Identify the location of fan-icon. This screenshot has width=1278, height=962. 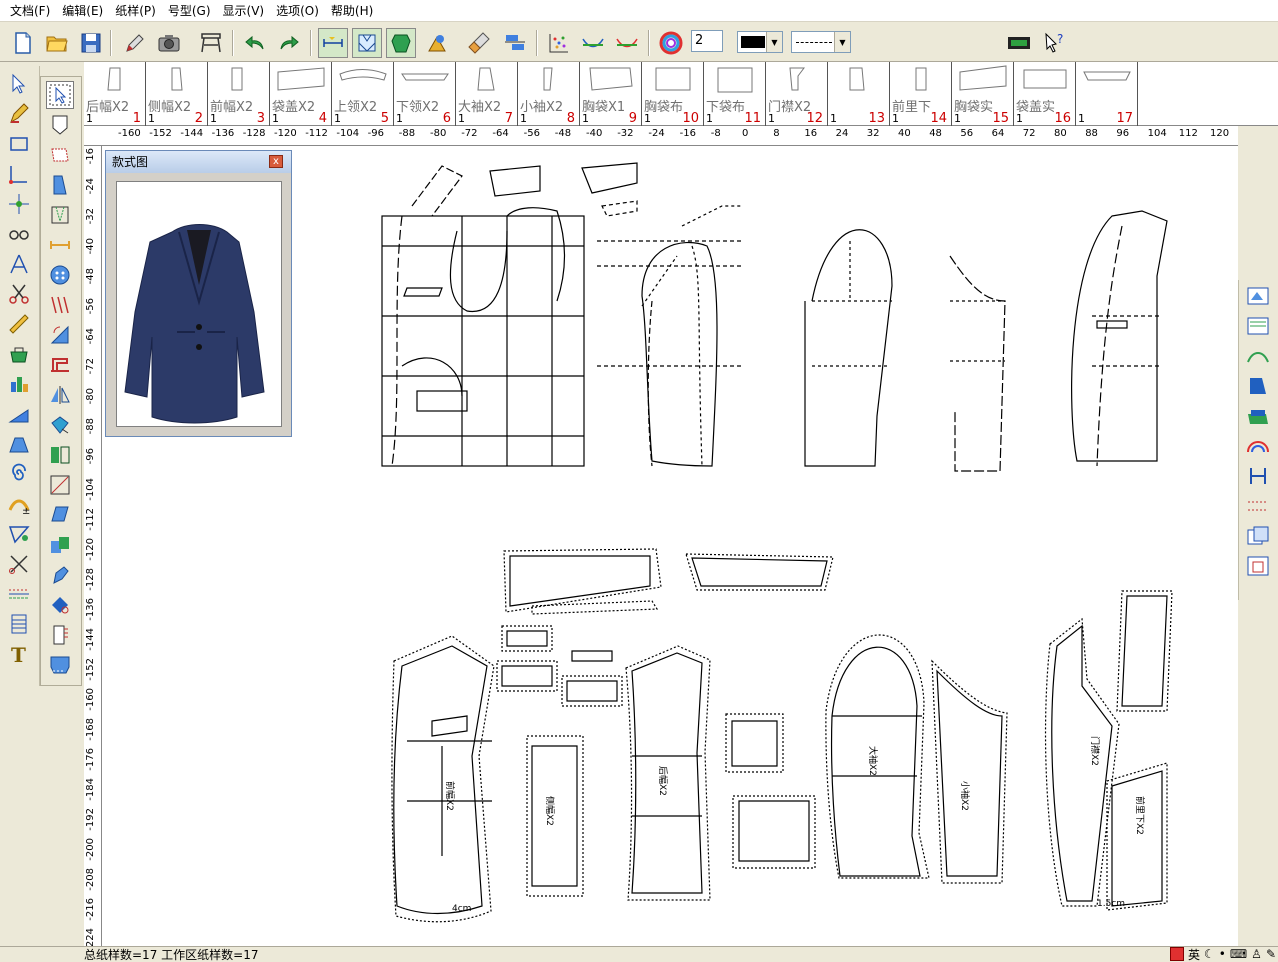
(19, 444).